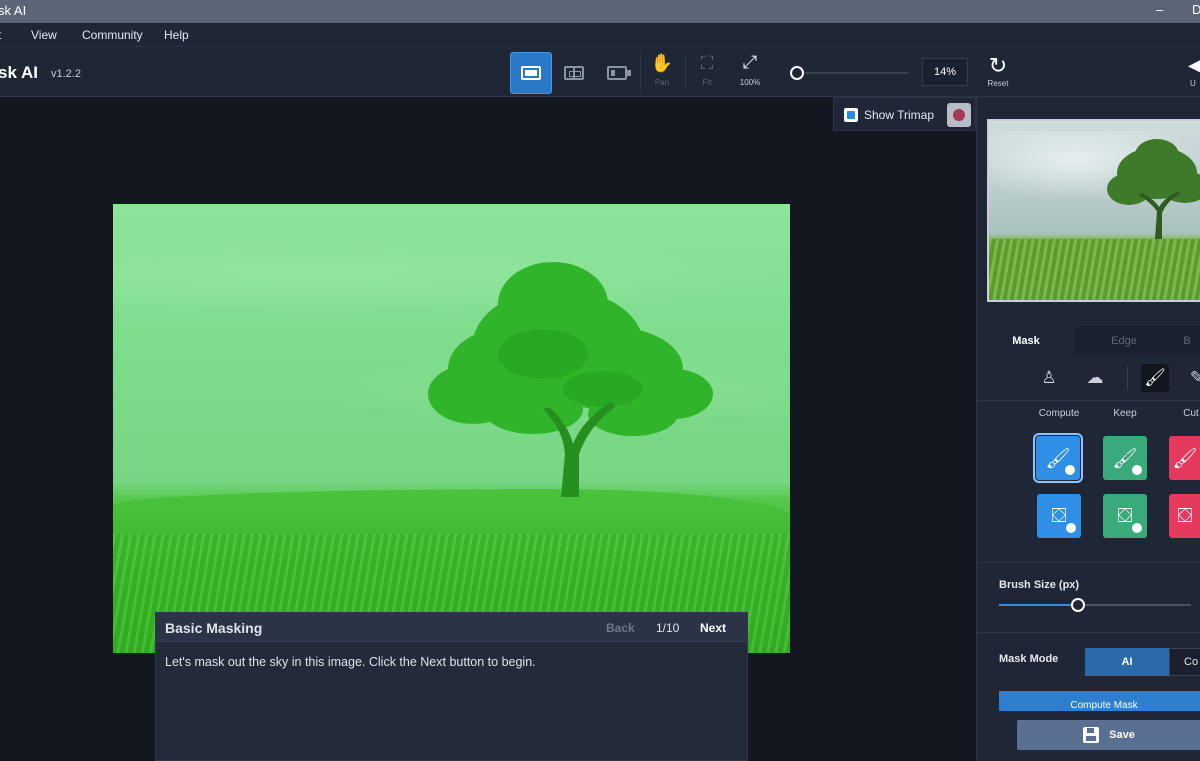 The height and width of the screenshot is (761, 1200). I want to click on cut-fill-button: ⛋, so click(1184, 516).